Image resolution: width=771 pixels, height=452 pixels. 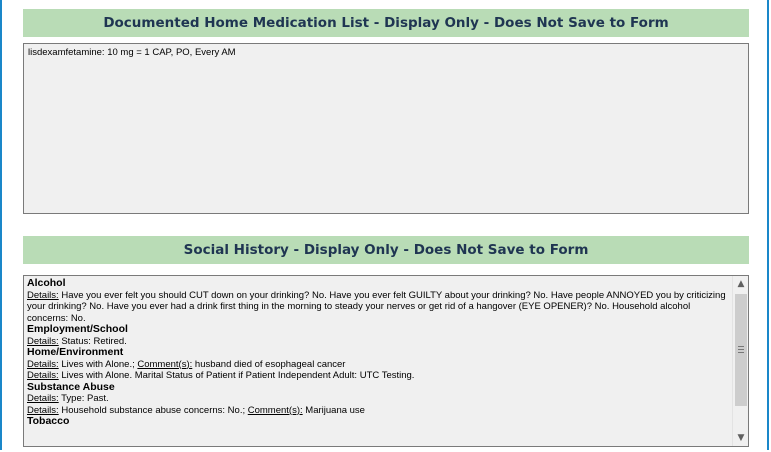 I want to click on substance-heading: Substance Abuse, so click(x=71, y=386).